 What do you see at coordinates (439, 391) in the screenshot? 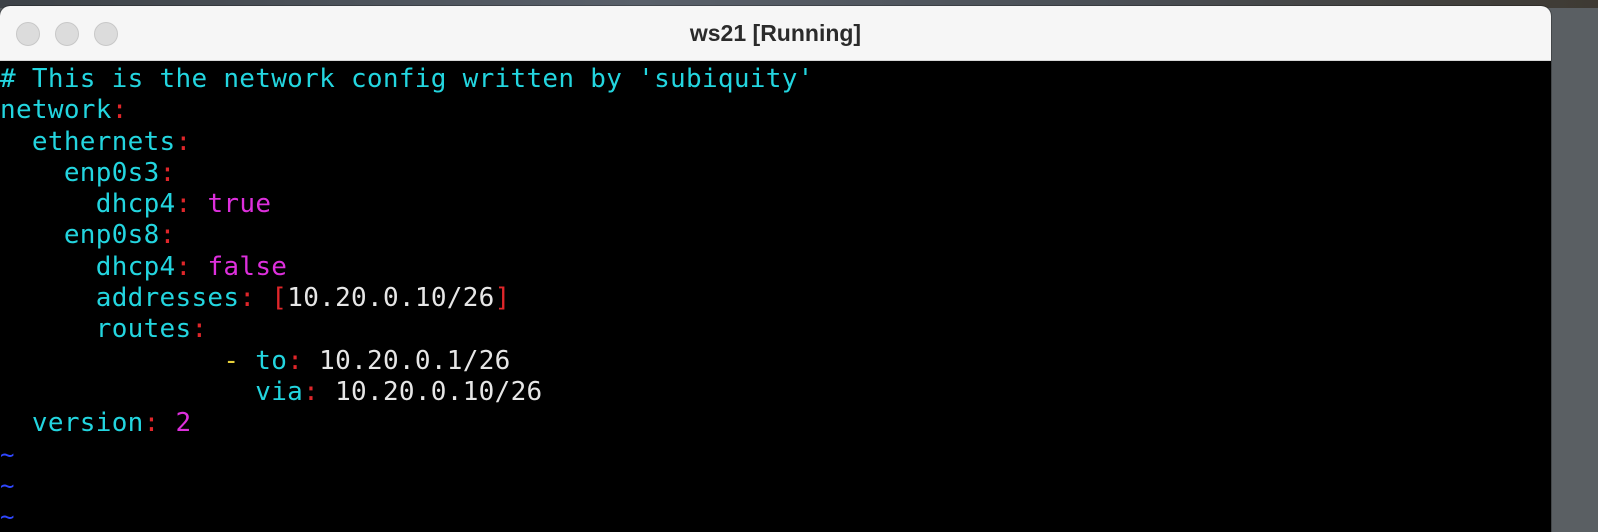
I see `yaml-route-via-value: 10.20.0.10/26` at bounding box center [439, 391].